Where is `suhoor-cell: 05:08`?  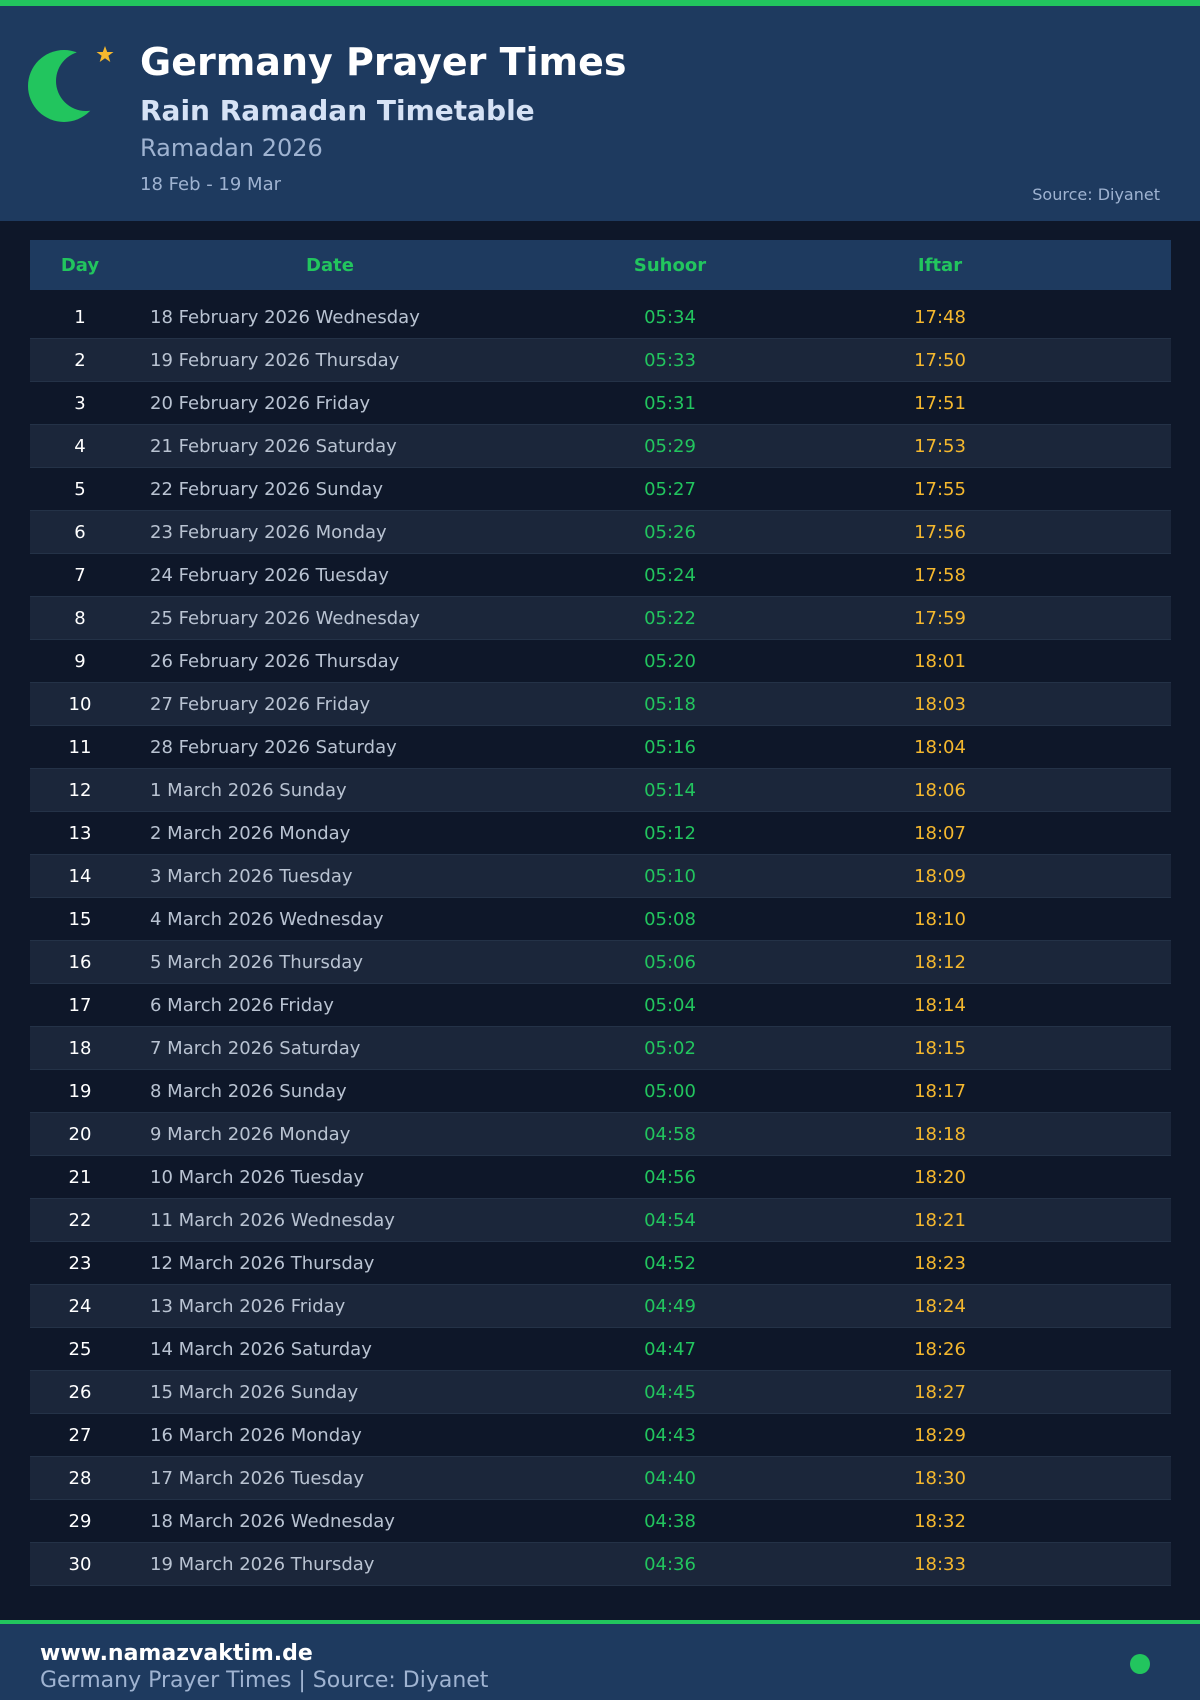 suhoor-cell: 05:08 is located at coordinates (670, 919).